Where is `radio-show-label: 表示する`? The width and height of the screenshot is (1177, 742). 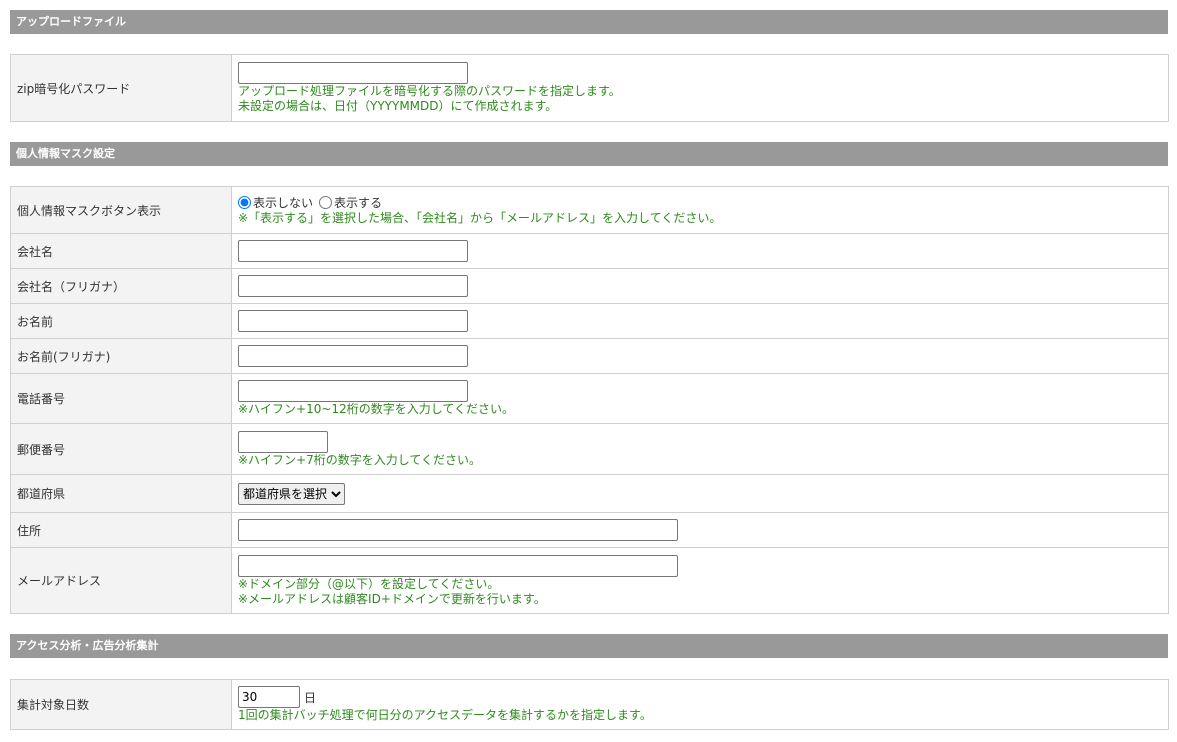 radio-show-label: 表示する is located at coordinates (358, 203).